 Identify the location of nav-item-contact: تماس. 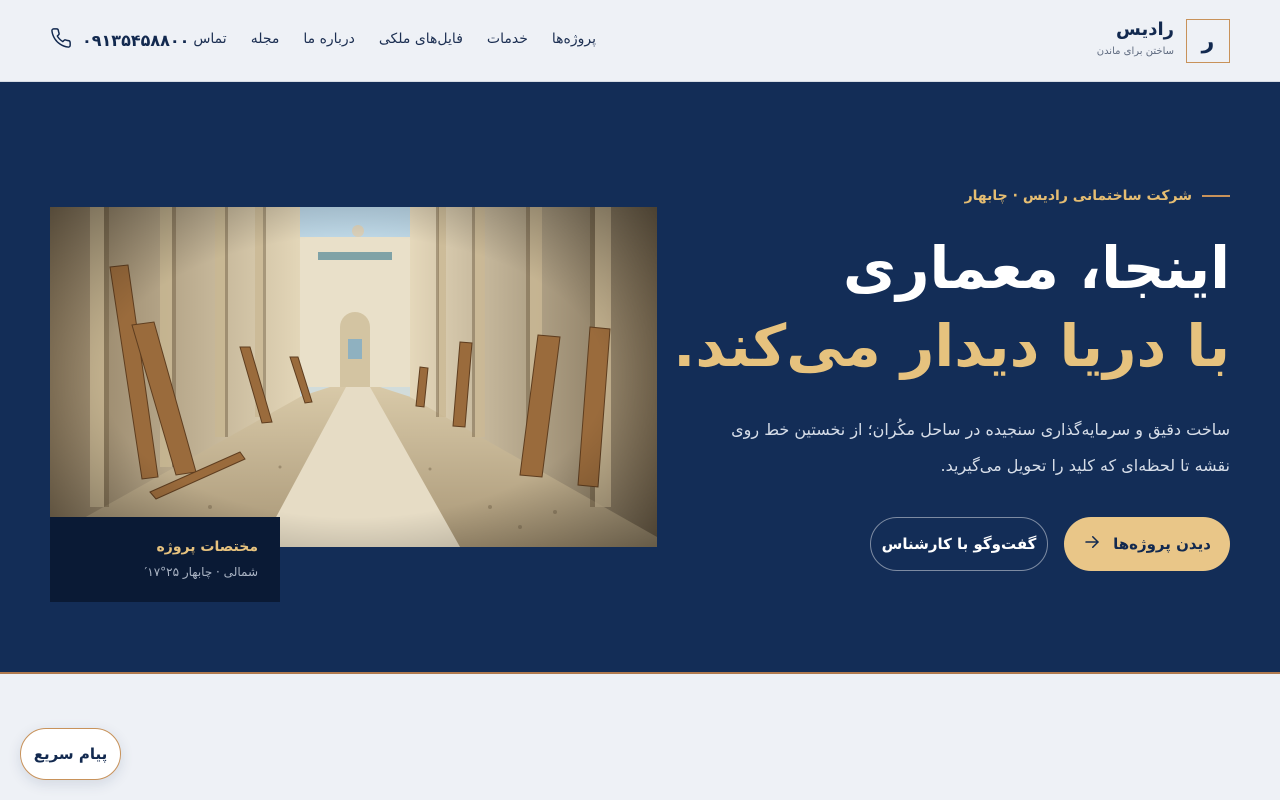
(209, 39).